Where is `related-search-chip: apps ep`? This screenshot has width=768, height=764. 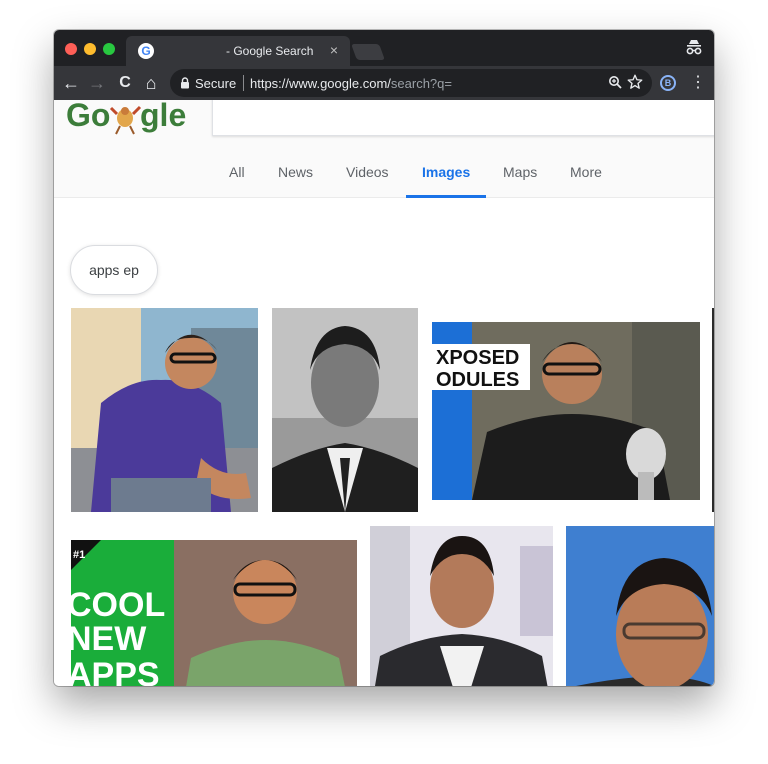 related-search-chip: apps ep is located at coordinates (114, 270).